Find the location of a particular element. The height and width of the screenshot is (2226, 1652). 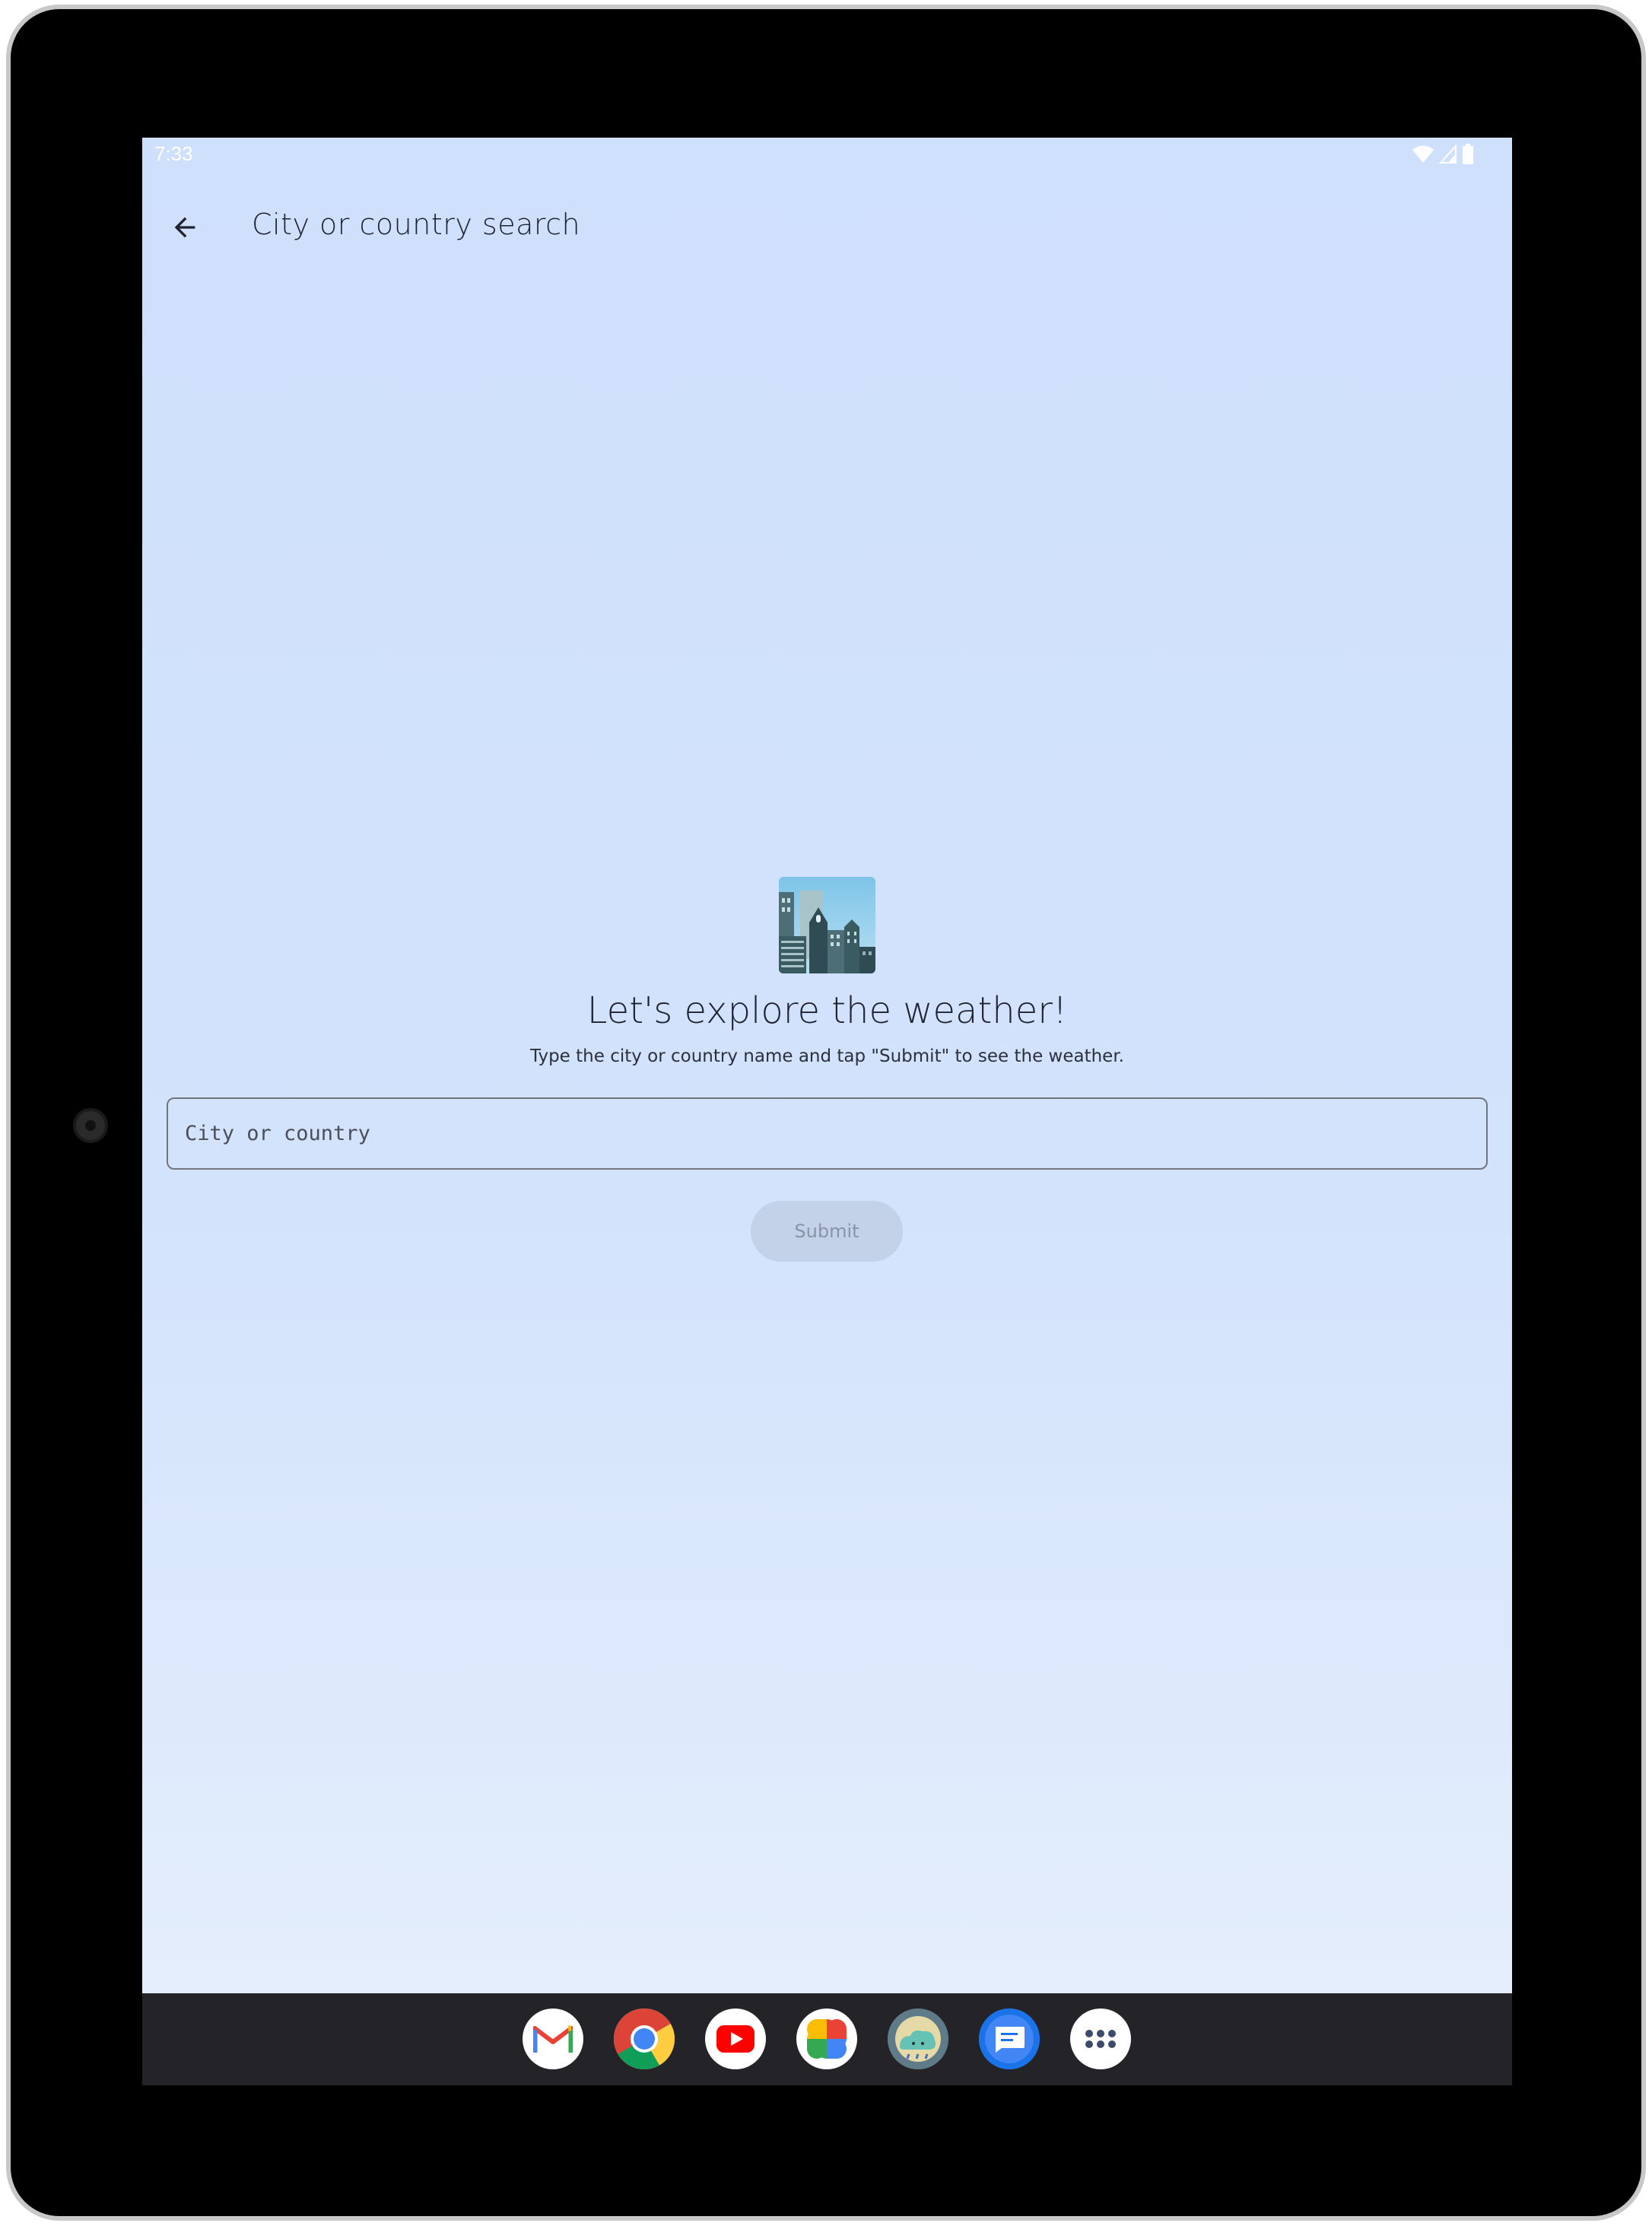

top-app-bar: City or country search is located at coordinates (827, 226).